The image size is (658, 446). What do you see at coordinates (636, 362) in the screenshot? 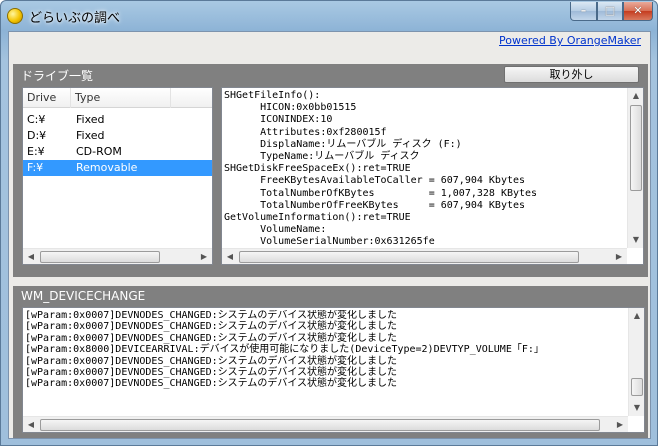
I see `log-vscrollbar: ▲ ▼` at bounding box center [636, 362].